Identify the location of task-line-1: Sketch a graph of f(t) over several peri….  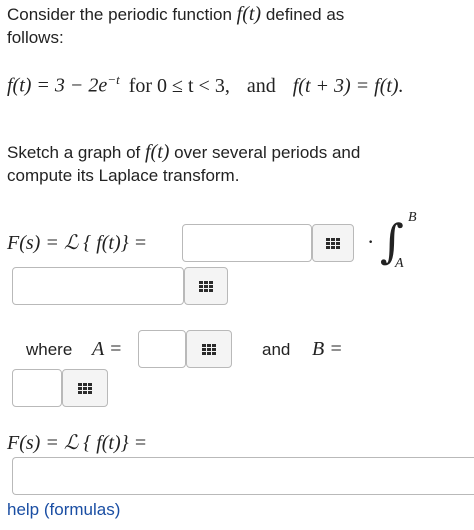
(183, 152).